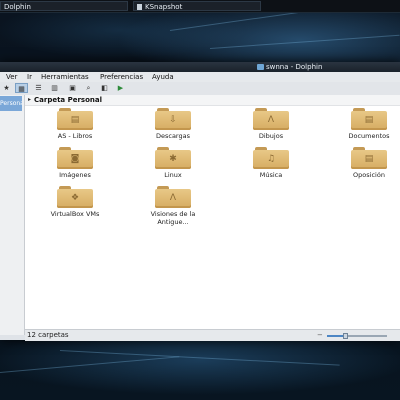 The image size is (400, 400). What do you see at coordinates (139, 7) in the screenshot?
I see `ksnapshot-icon` at bounding box center [139, 7].